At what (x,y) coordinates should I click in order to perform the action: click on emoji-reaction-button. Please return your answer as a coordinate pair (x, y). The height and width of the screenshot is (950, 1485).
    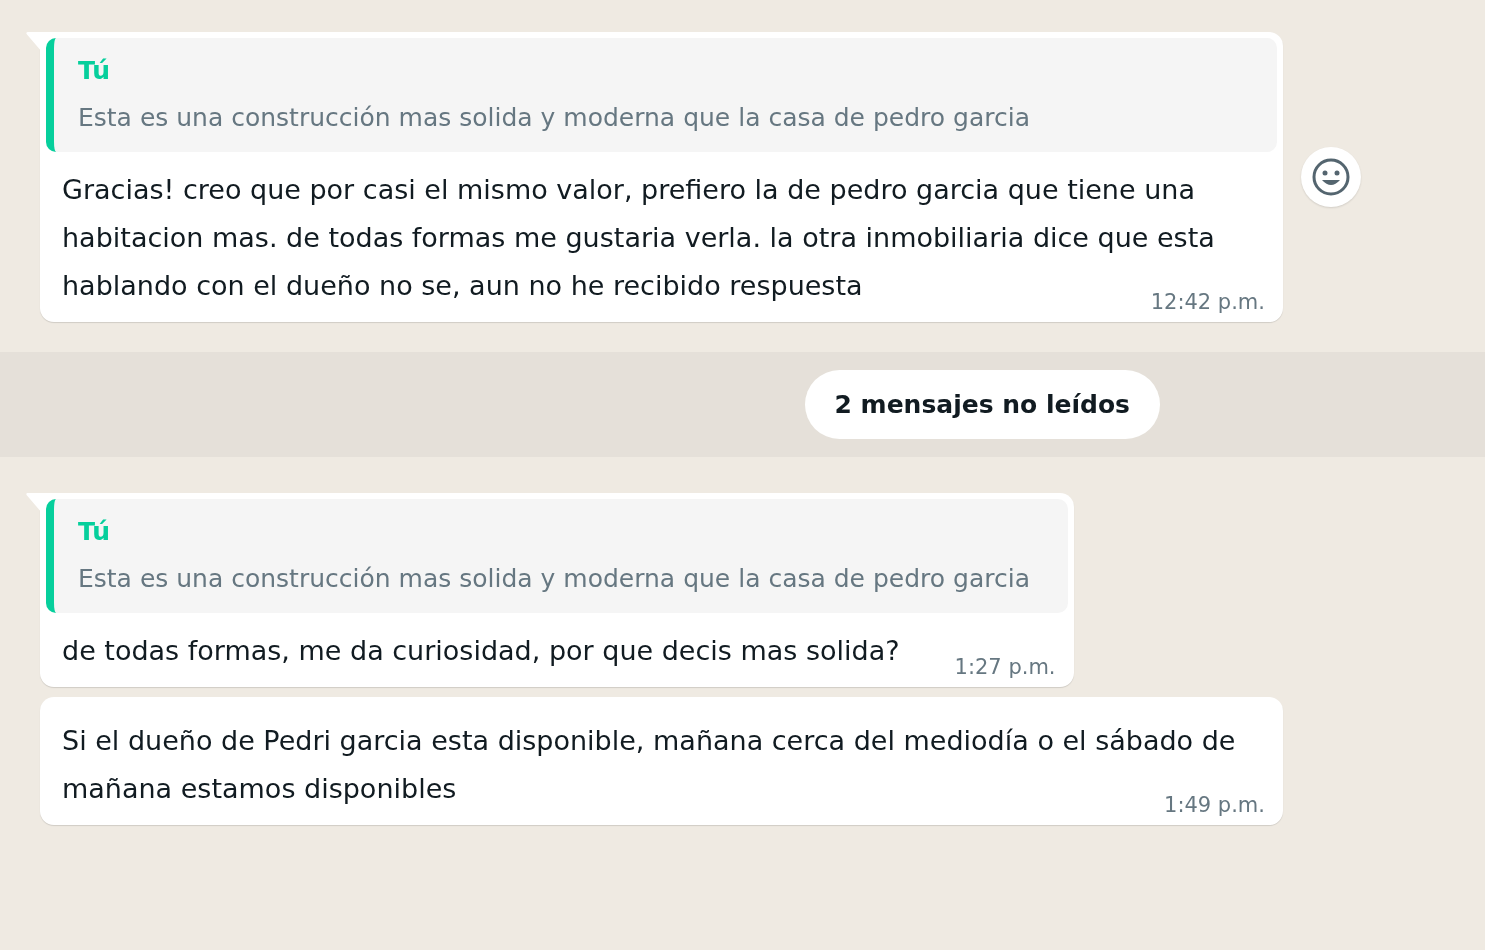
    Looking at the image, I should click on (1331, 177).